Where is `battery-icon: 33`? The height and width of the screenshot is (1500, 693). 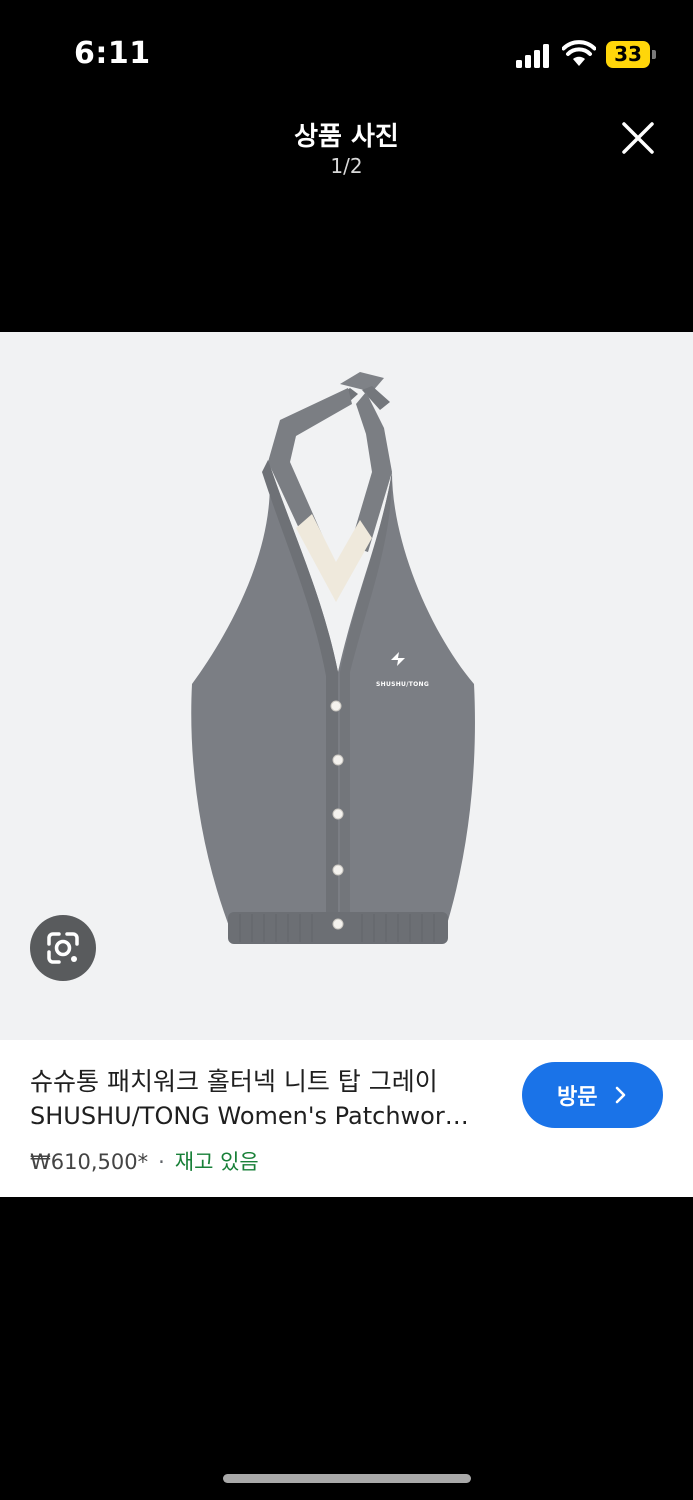 battery-icon: 33 is located at coordinates (632, 54).